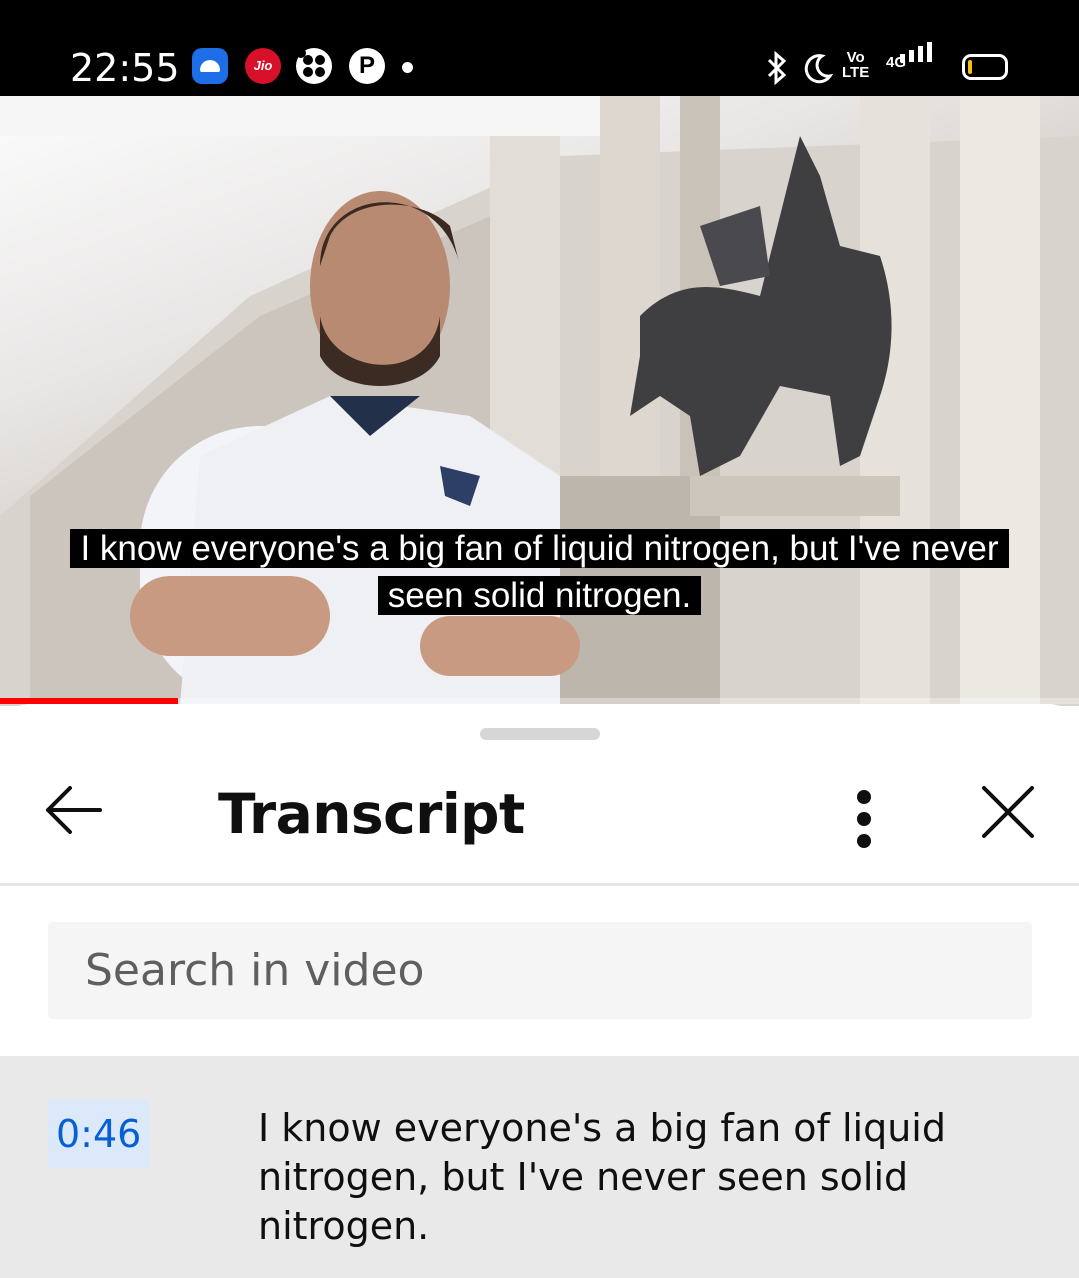 The image size is (1079, 1278). Describe the element at coordinates (367, 66) in the screenshot. I see `pinterest-icon: P` at that location.